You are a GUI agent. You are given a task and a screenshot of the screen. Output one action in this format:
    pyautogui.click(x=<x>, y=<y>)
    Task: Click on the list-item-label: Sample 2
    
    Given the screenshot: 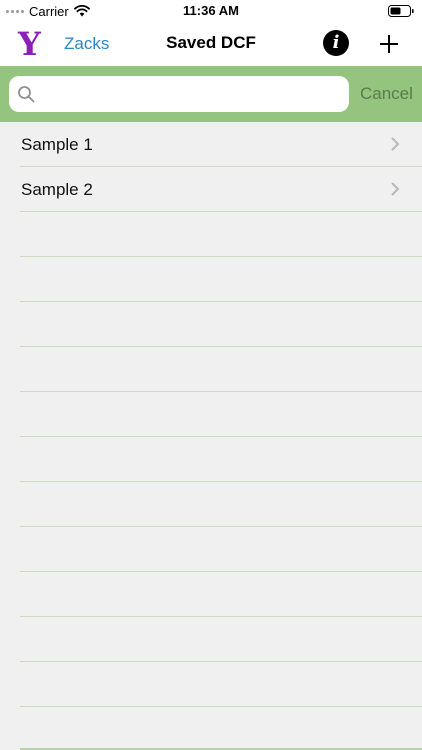 What is the action you would take?
    pyautogui.click(x=57, y=189)
    